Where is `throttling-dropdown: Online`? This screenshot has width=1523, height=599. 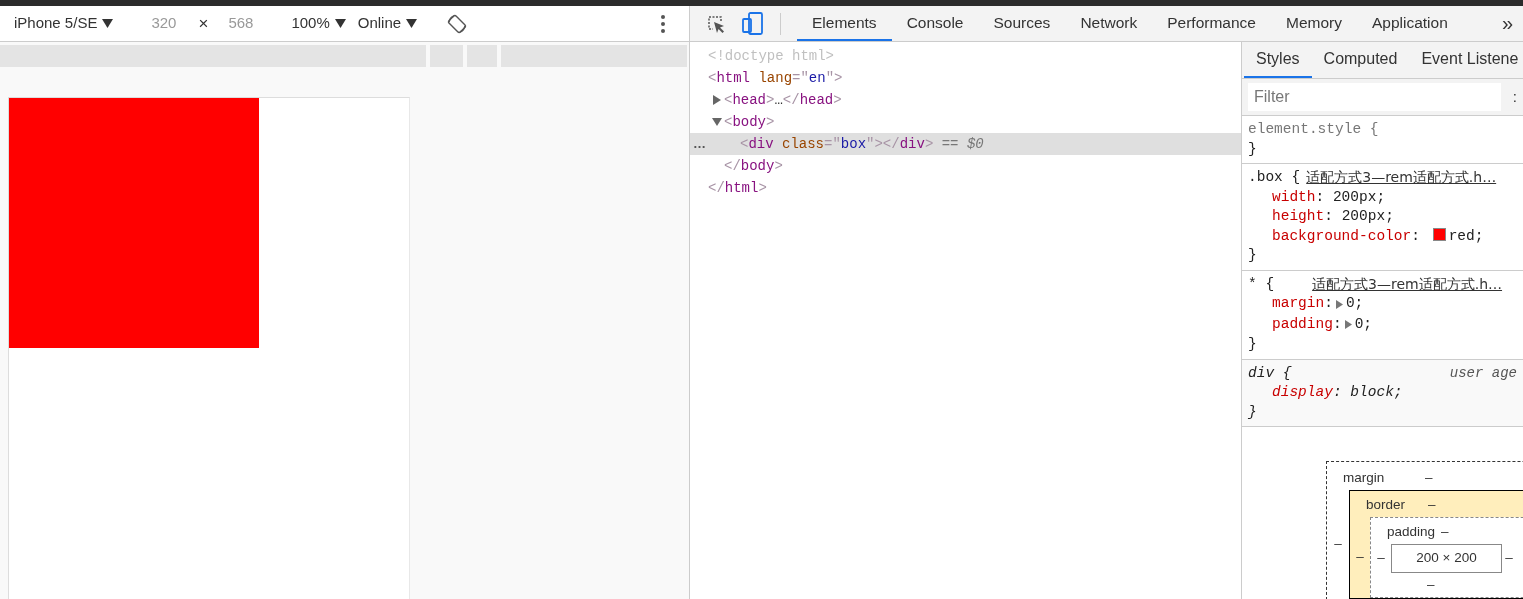 throttling-dropdown: Online is located at coordinates (379, 23).